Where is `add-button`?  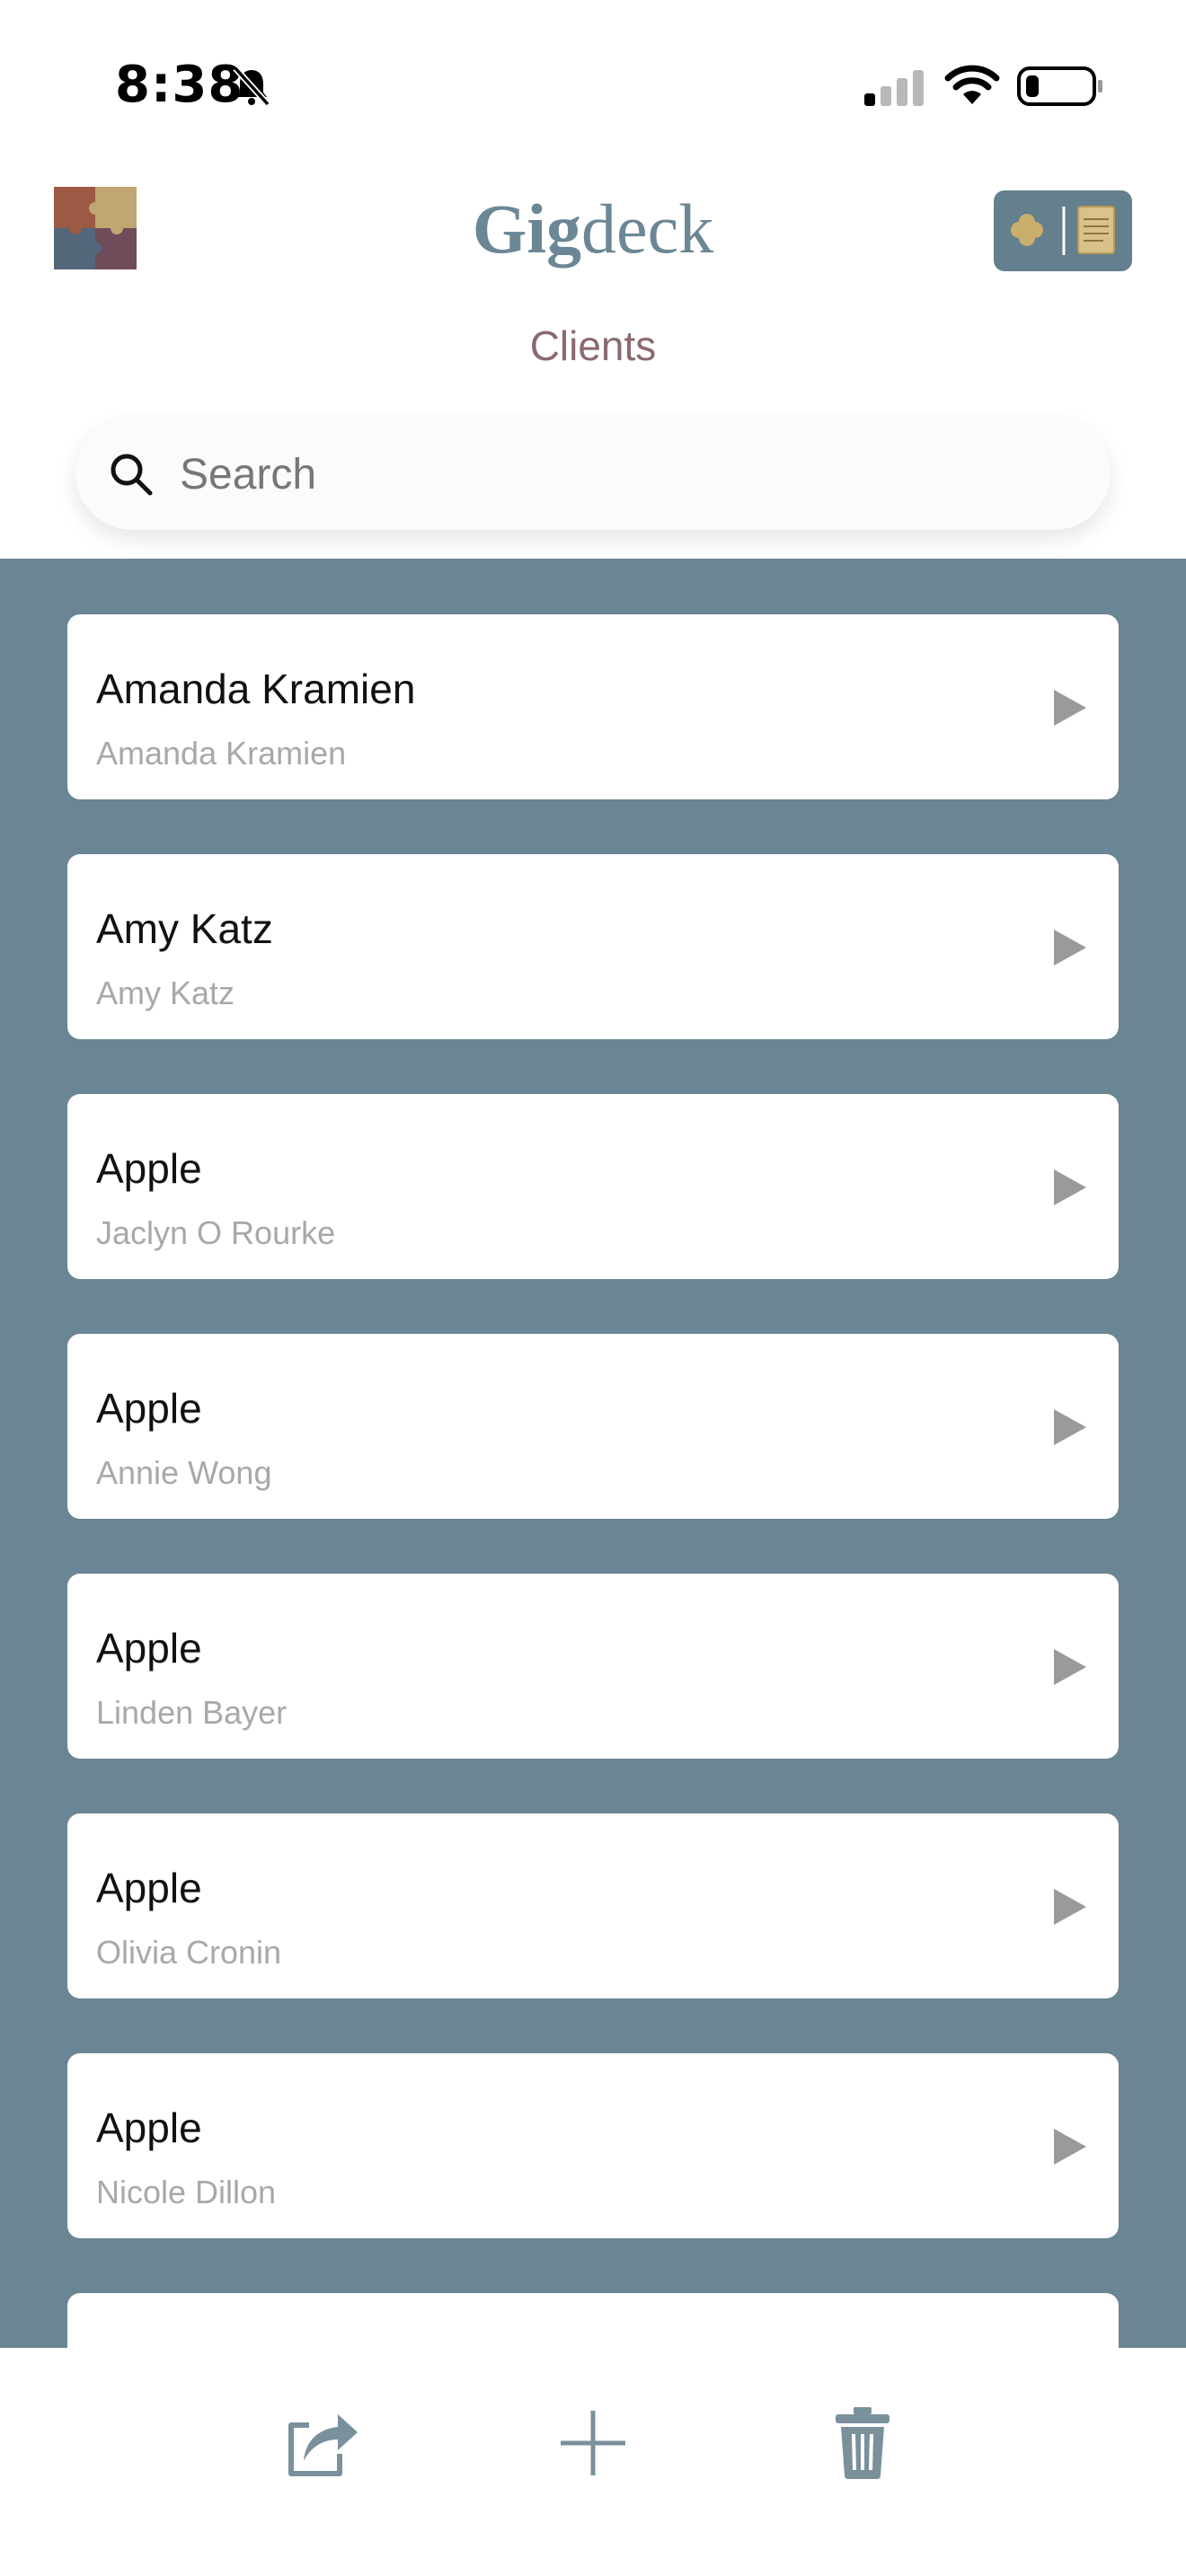
add-button is located at coordinates (593, 2443).